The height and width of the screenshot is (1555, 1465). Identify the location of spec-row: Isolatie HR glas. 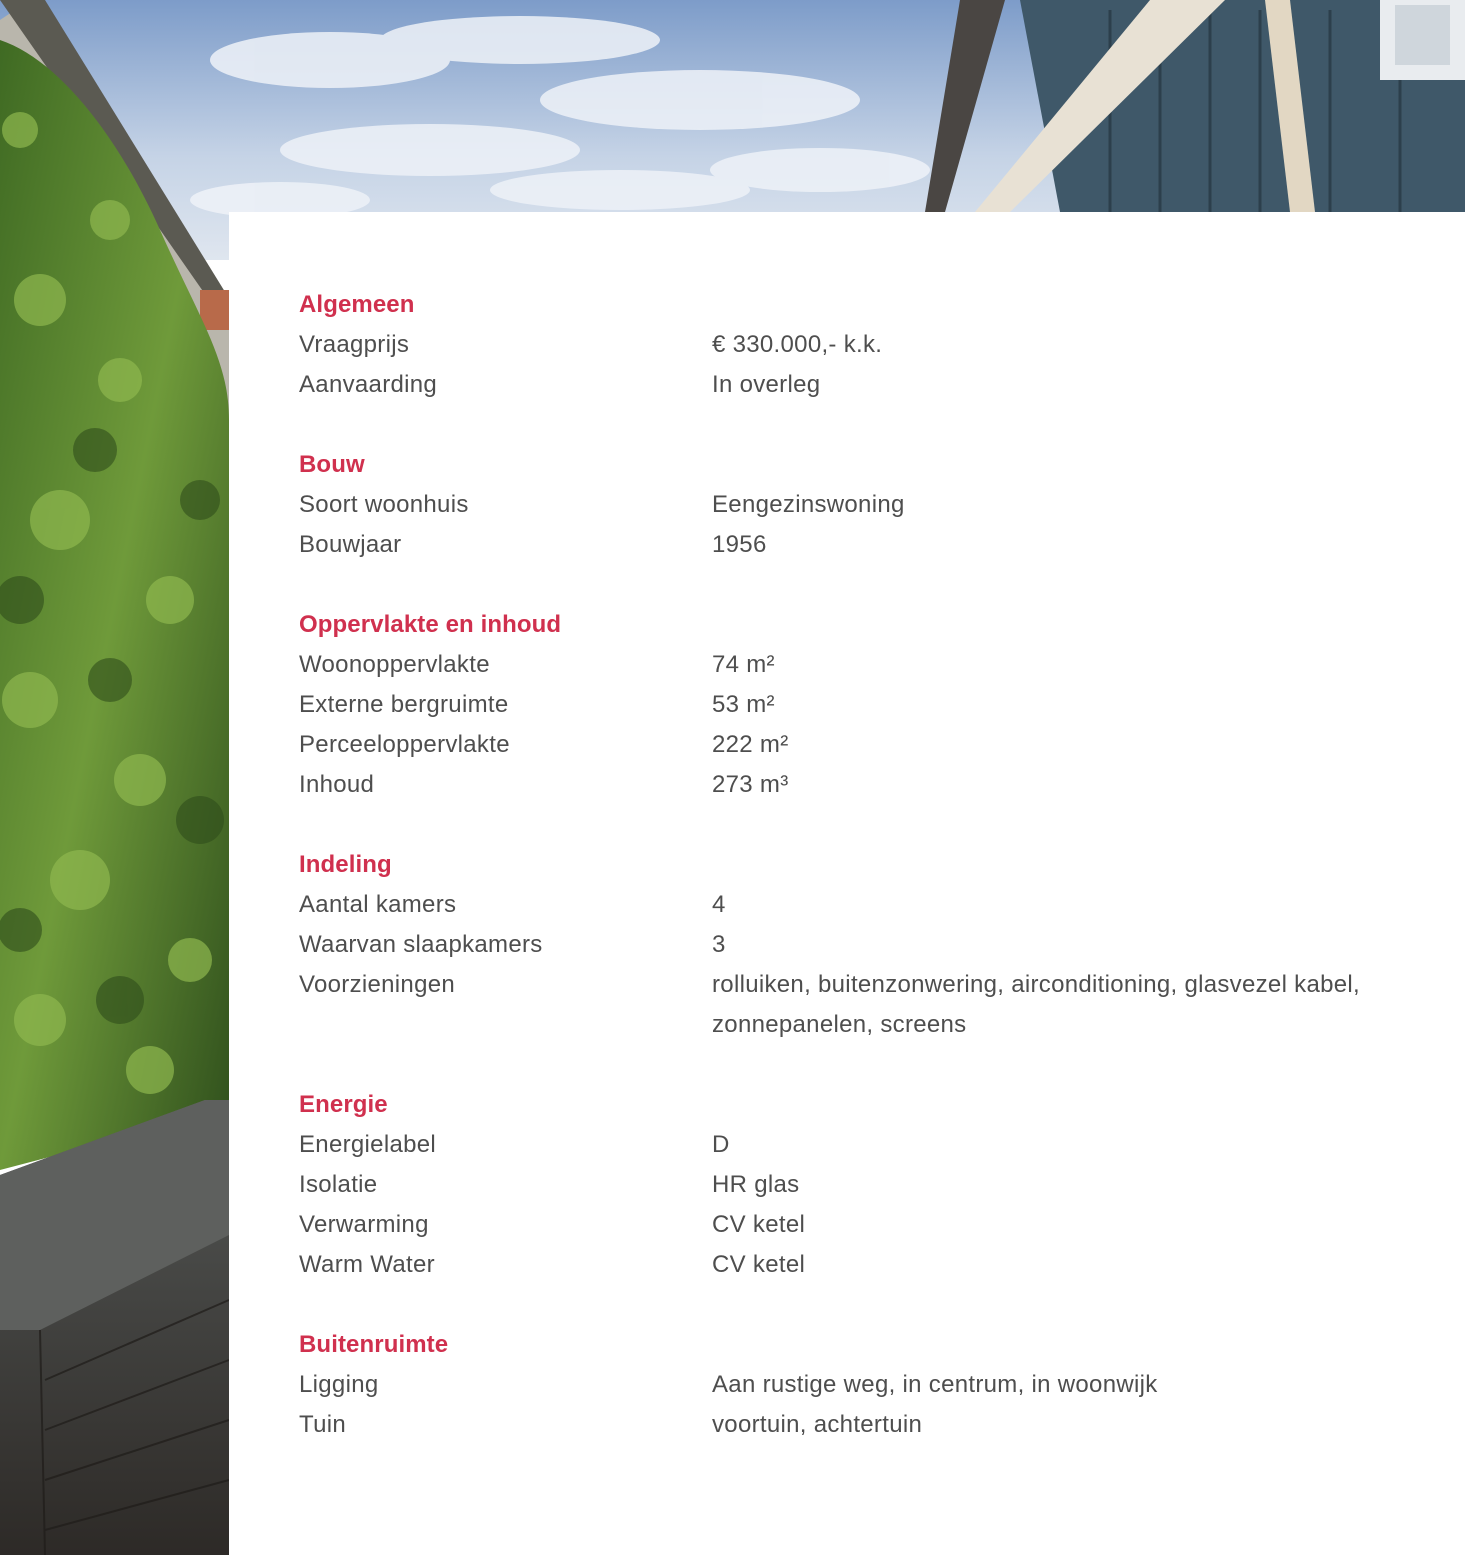
(859, 1185).